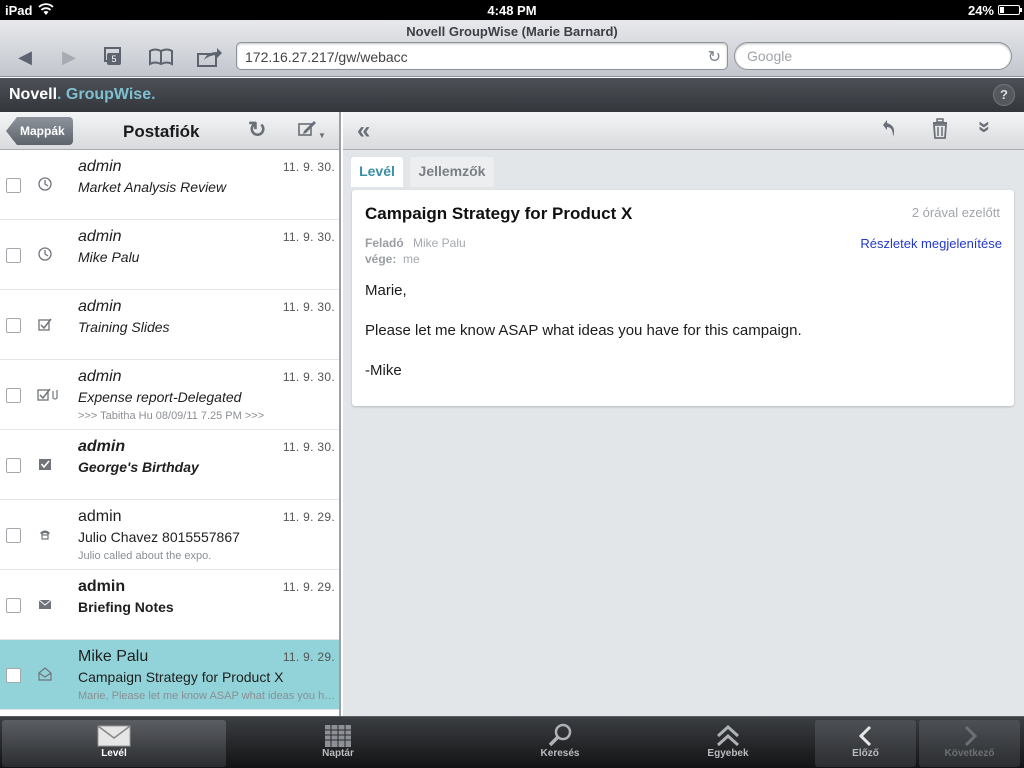 This screenshot has width=1024, height=768. I want to click on from-label: Feladó, so click(384, 243).